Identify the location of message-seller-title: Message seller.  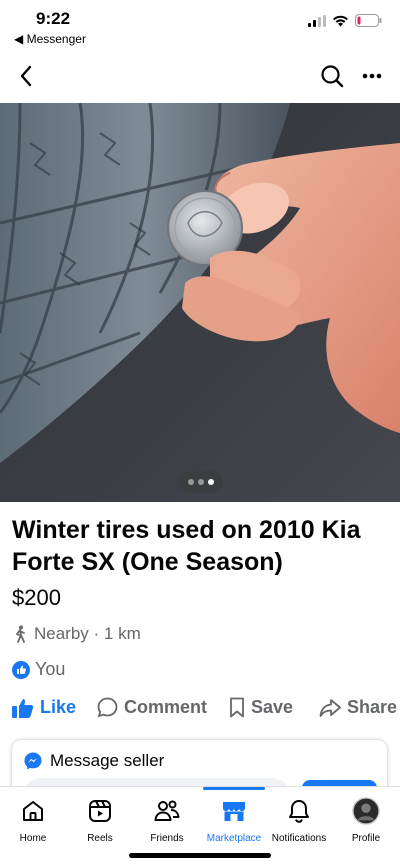
(107, 760).